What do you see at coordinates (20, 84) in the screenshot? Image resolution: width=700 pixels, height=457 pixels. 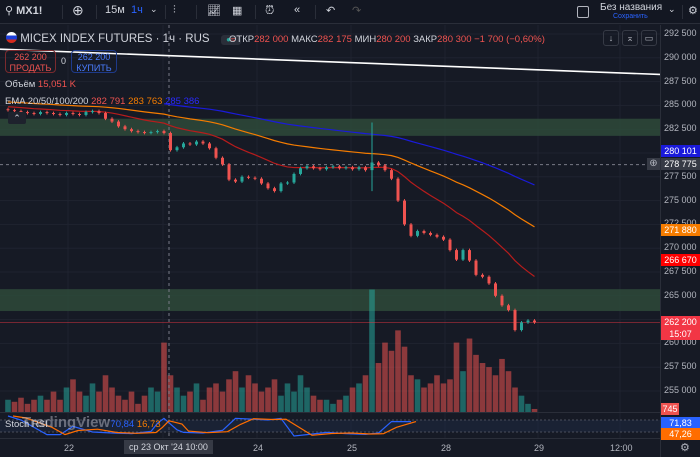 I see `volume-label: Объём` at bounding box center [20, 84].